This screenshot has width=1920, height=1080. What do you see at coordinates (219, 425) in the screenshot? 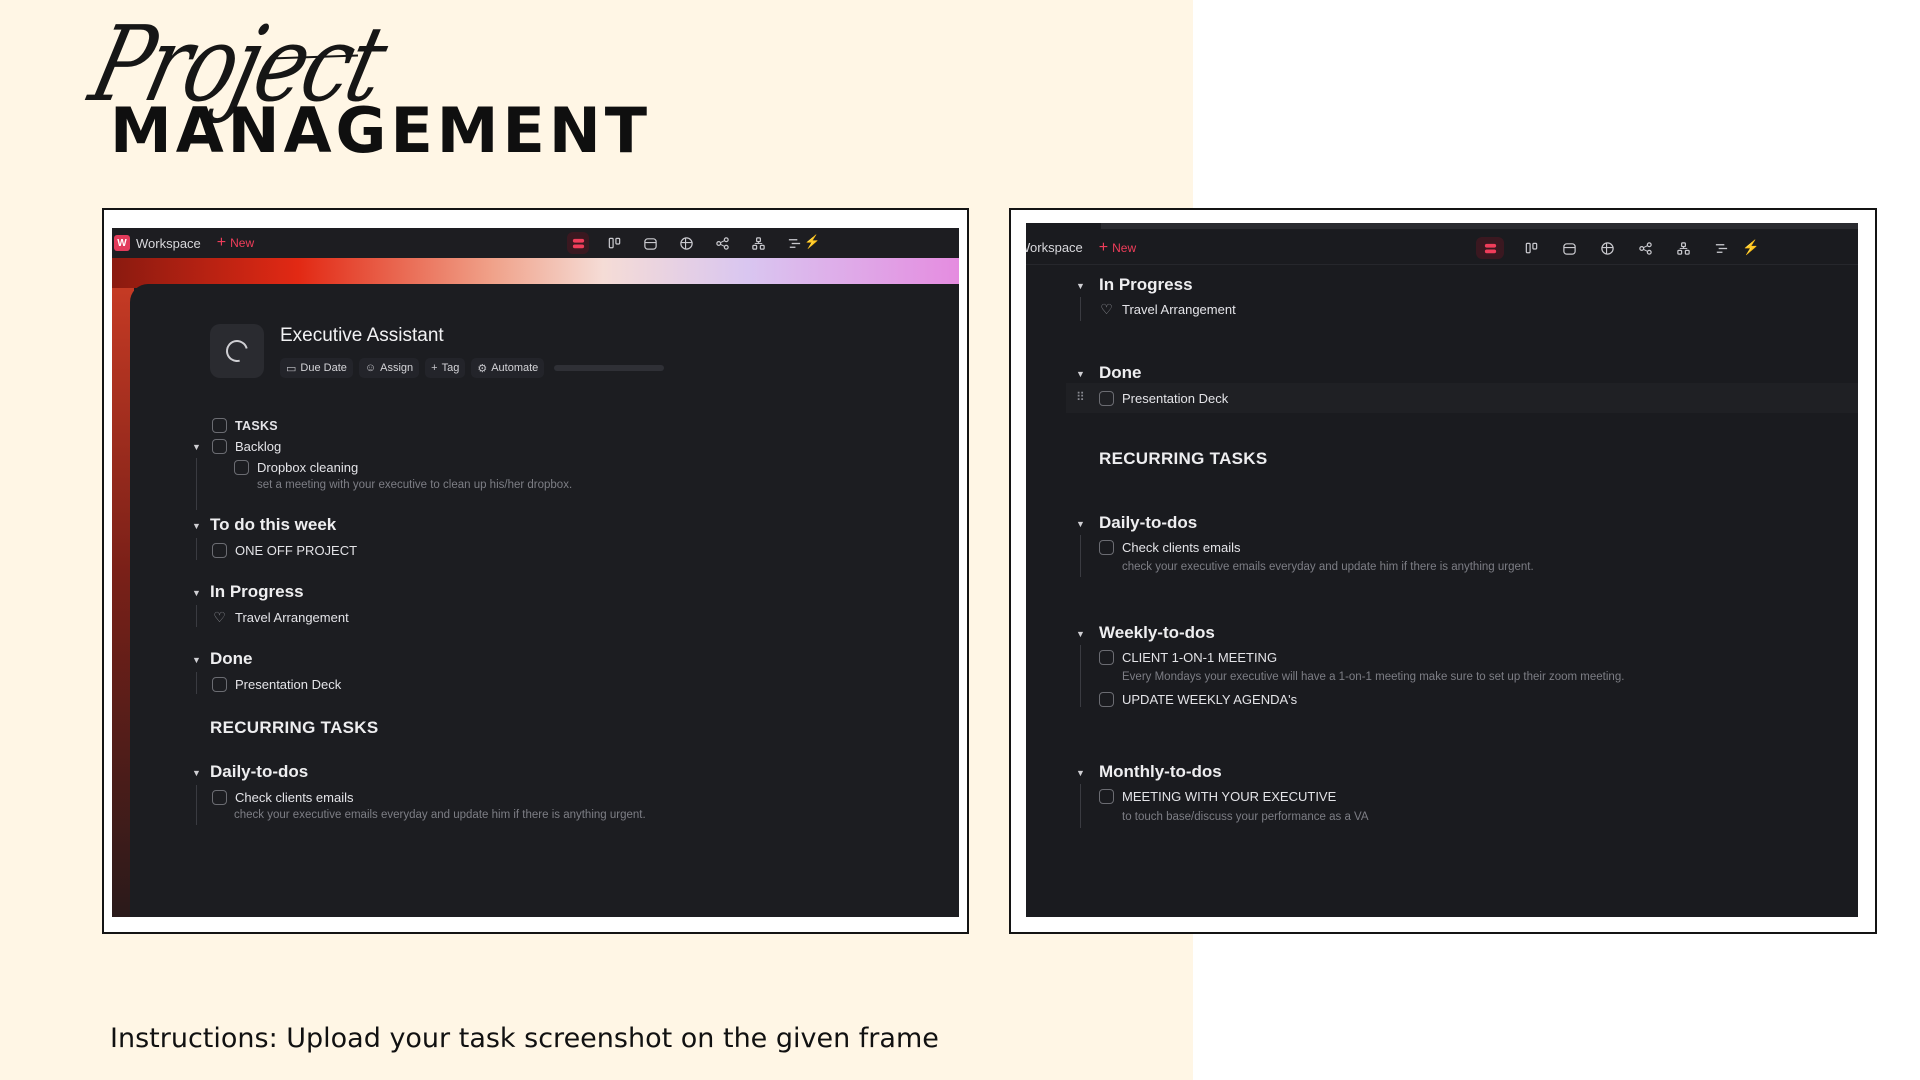
I see `tasks-checkbox` at bounding box center [219, 425].